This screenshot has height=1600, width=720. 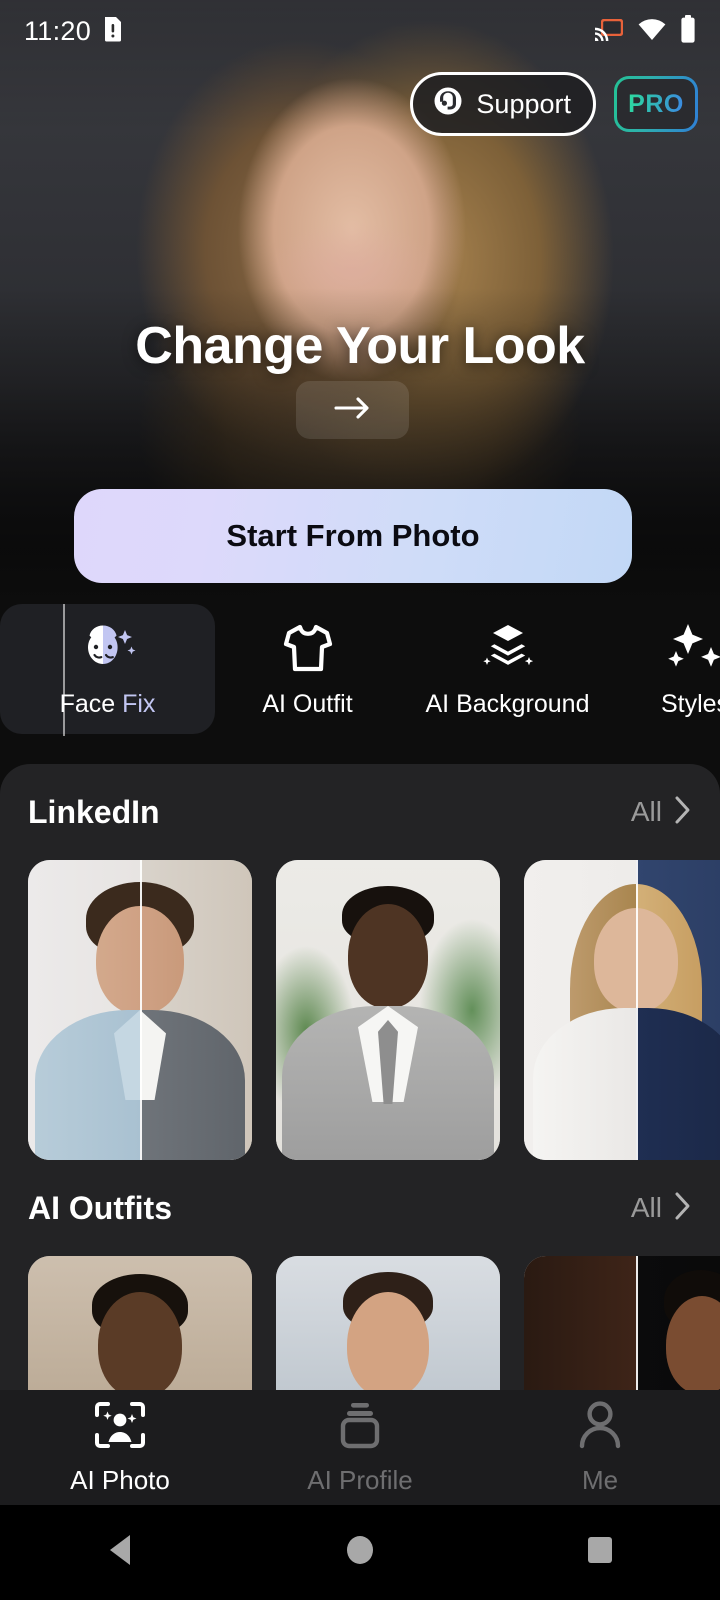 I want to click on cast-icon, so click(x=609, y=31).